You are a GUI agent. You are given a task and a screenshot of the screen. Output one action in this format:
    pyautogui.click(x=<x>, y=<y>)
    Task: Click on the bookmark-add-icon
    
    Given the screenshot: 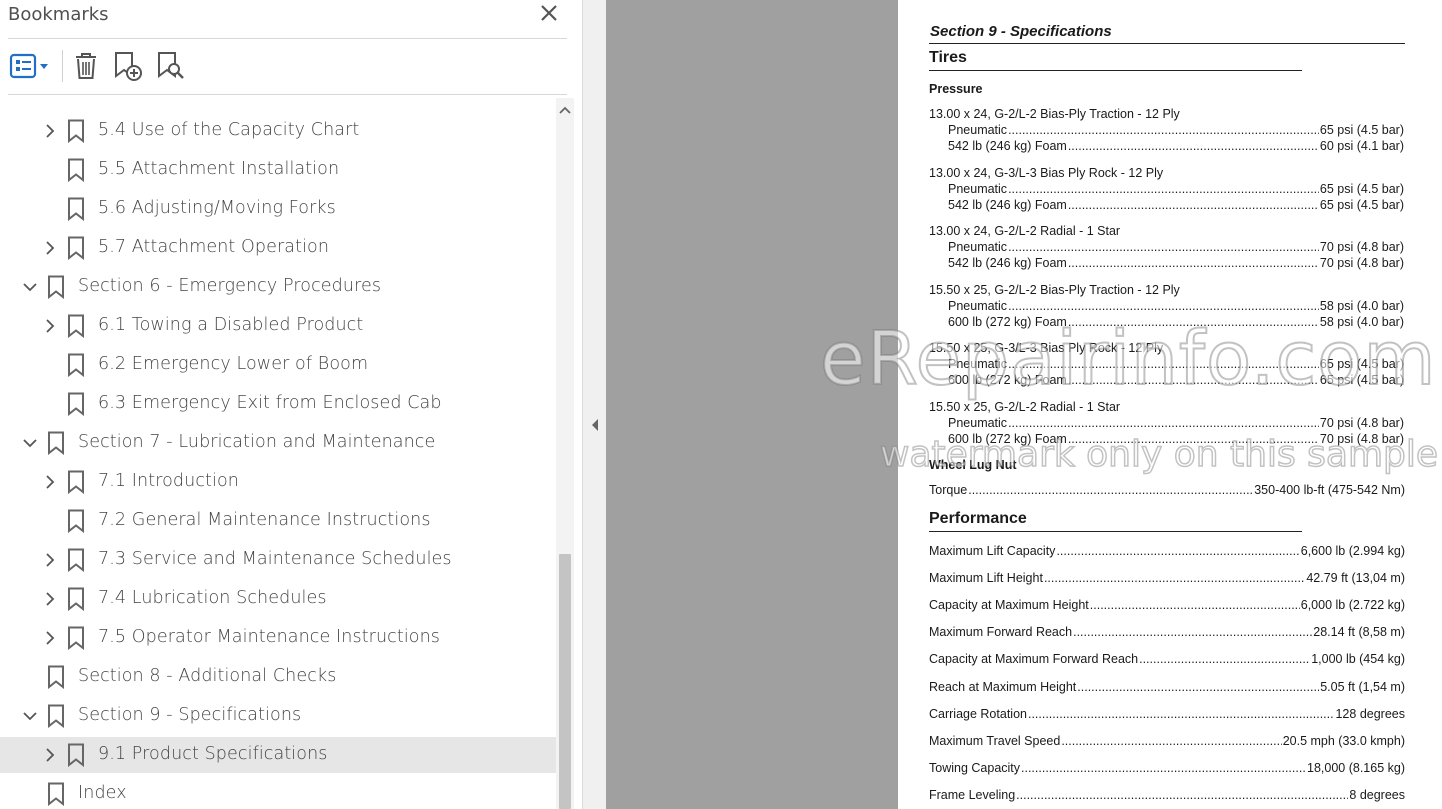 What is the action you would take?
    pyautogui.click(x=128, y=66)
    